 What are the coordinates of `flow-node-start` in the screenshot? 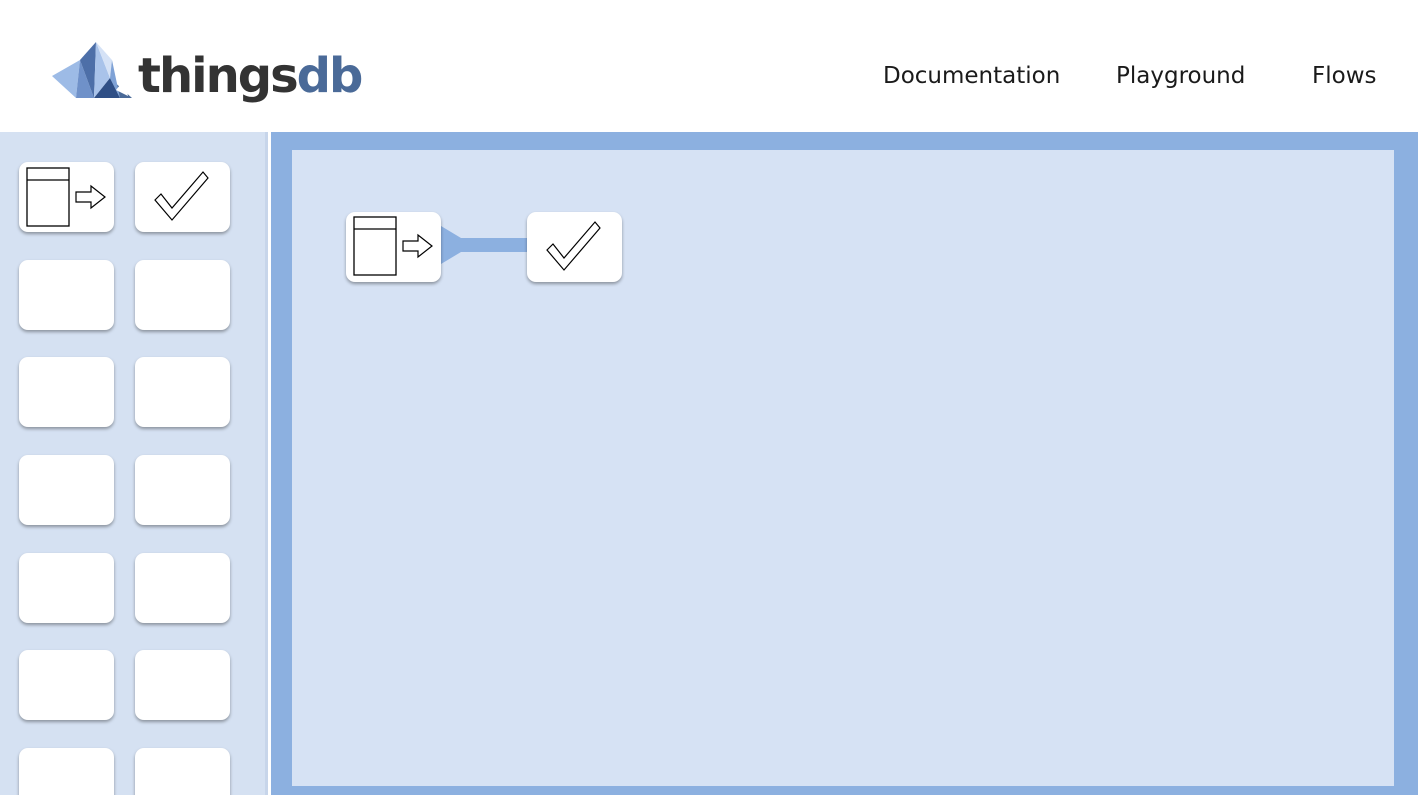 It's located at (393, 247).